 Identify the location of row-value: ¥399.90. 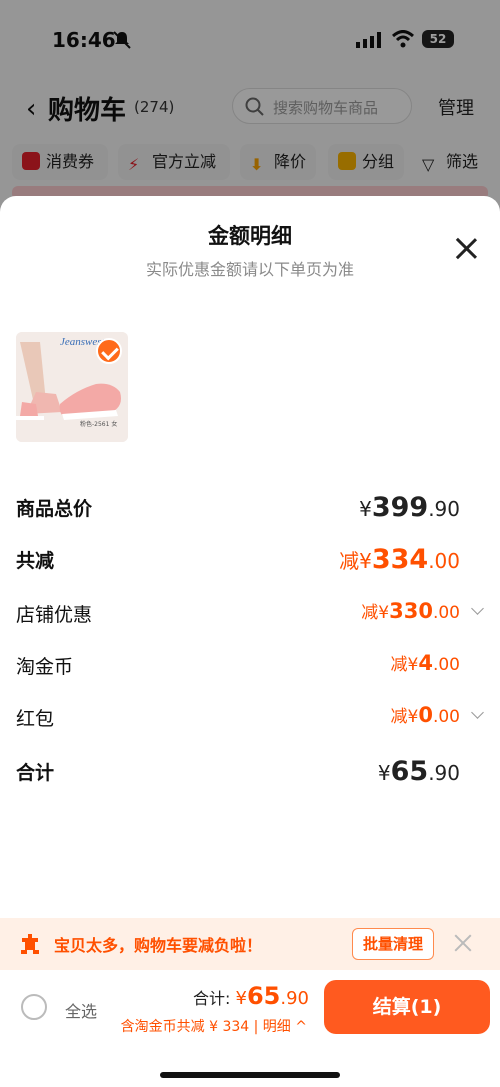
(409, 507).